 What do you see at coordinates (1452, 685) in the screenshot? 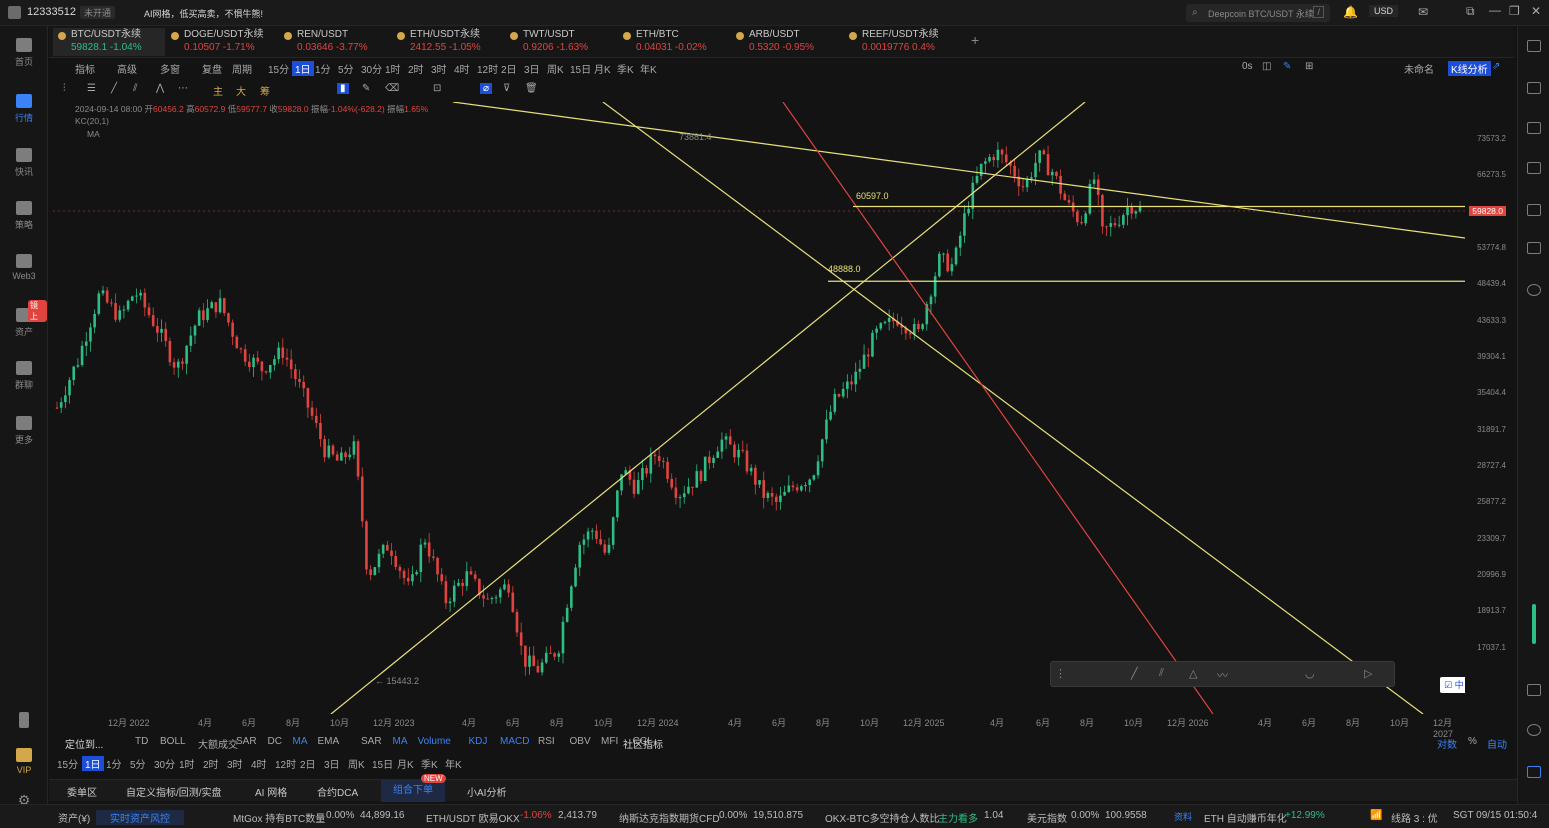
I see `chart-quick-tools: ☑ 中 ◐ ⚙` at bounding box center [1452, 685].